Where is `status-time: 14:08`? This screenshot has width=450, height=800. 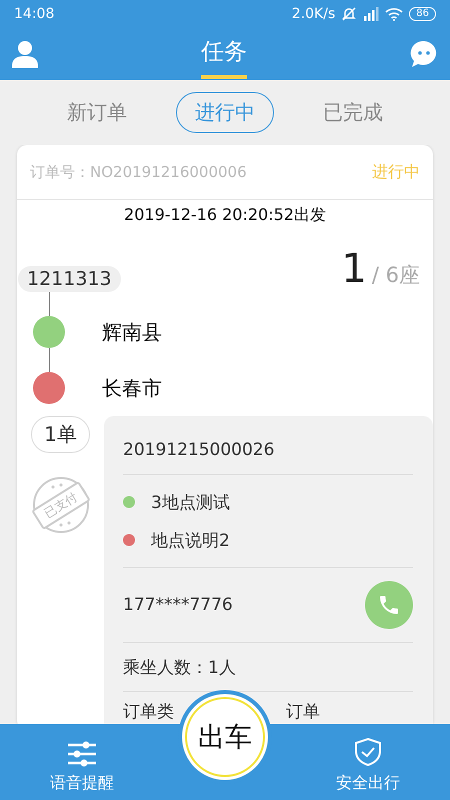
status-time: 14:08 is located at coordinates (34, 14).